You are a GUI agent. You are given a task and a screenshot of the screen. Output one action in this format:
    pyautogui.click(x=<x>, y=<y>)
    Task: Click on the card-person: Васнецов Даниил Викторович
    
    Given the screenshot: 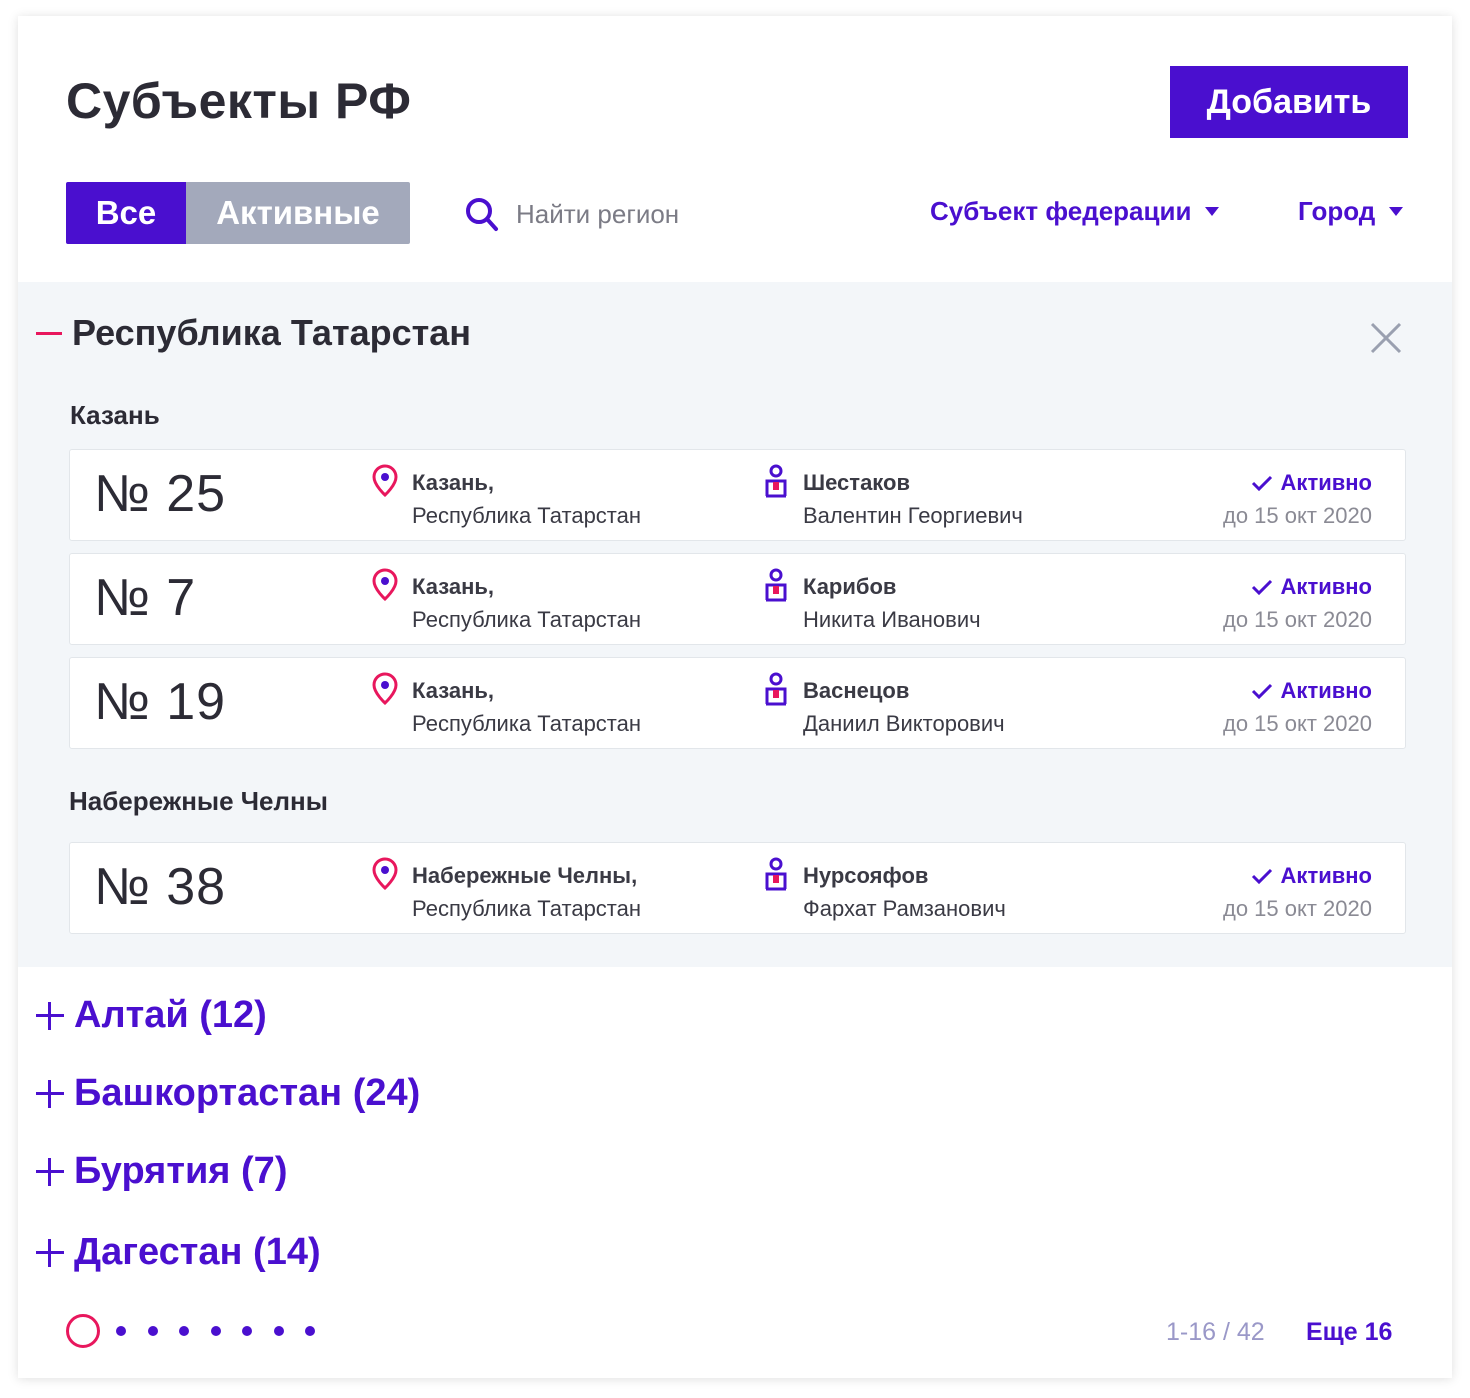 What is the action you would take?
    pyautogui.click(x=904, y=707)
    